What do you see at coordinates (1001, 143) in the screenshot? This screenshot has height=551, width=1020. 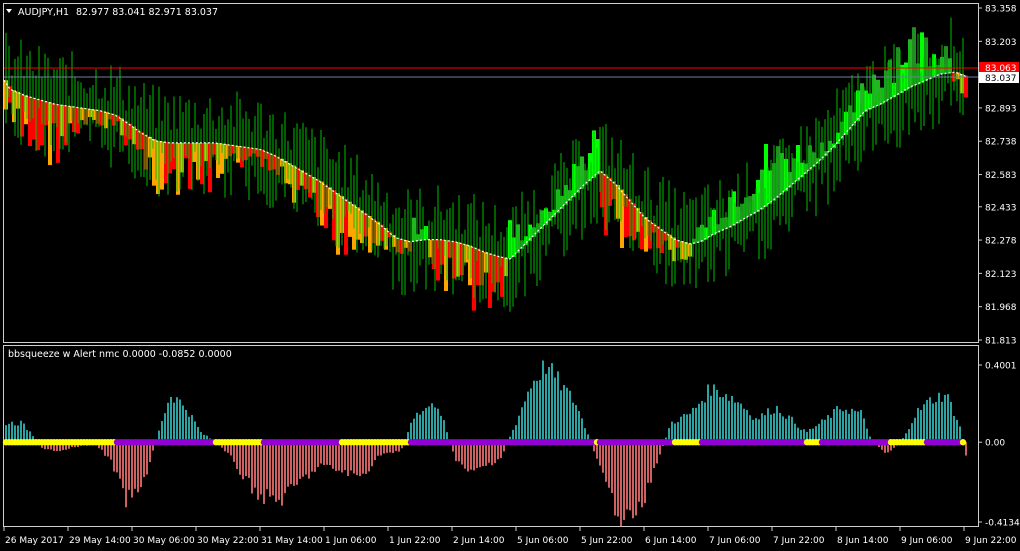 I see `price-tick-label: 82.738` at bounding box center [1001, 143].